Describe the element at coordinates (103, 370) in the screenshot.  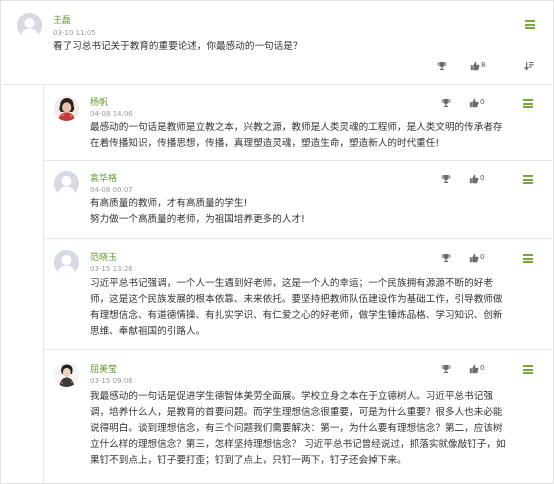
I see `reply-author: 屈美莹` at that location.